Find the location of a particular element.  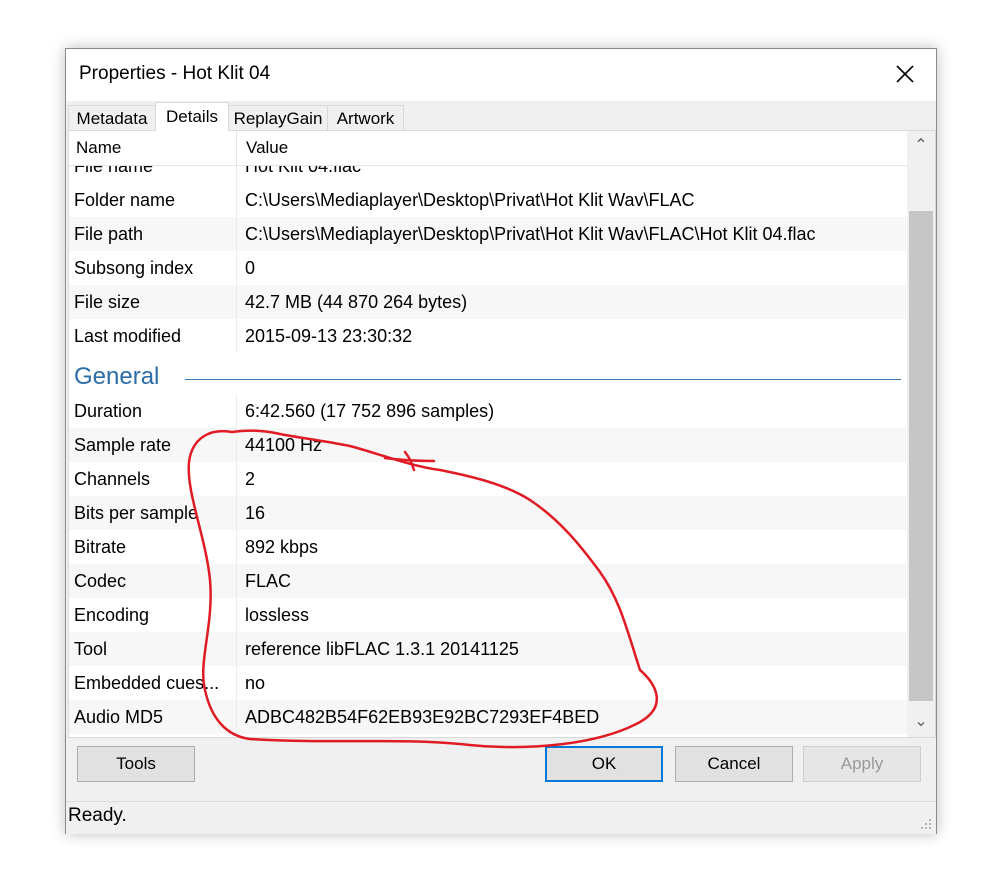

list-item: Encoding lossless is located at coordinates (488, 615).